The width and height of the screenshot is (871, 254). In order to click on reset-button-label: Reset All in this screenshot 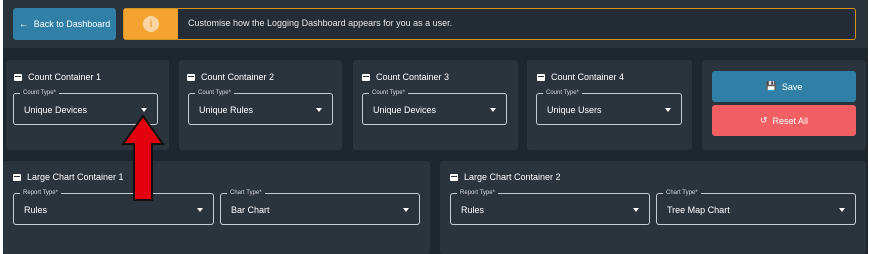, I will do `click(790, 120)`.